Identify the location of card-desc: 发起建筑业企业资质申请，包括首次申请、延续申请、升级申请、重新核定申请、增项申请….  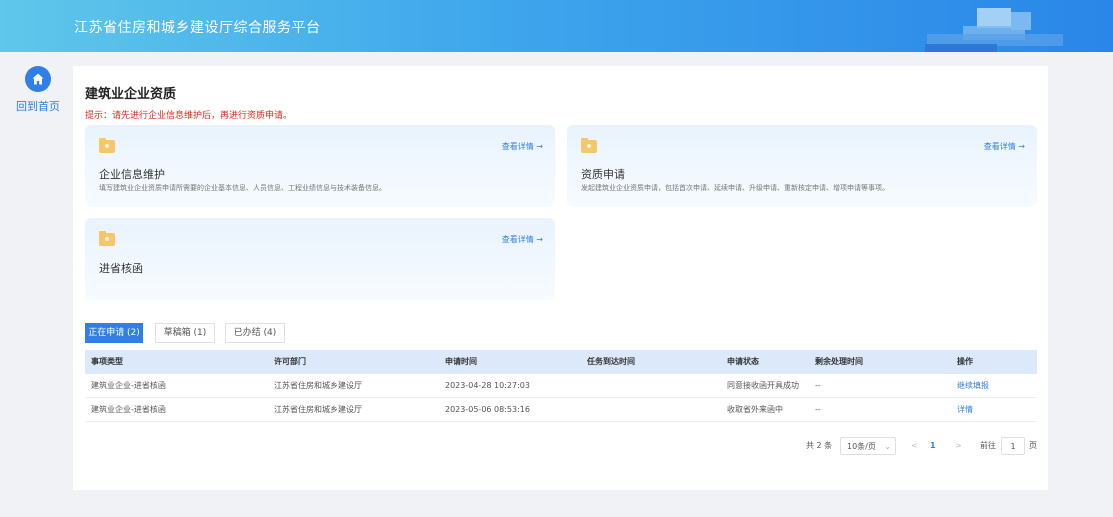
(735, 188).